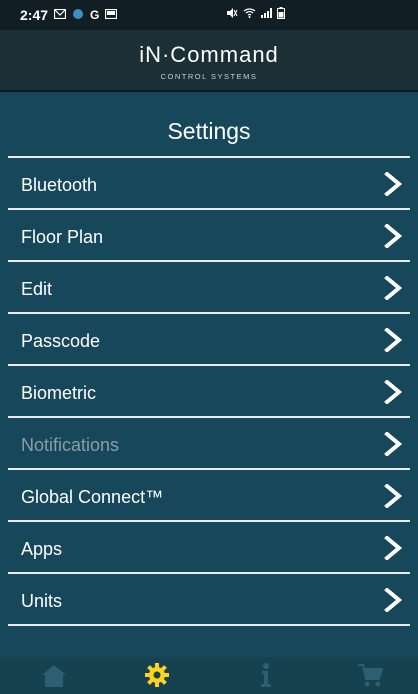 This screenshot has width=418, height=694. Describe the element at coordinates (59, 185) in the screenshot. I see `menu-item-label: Bluetooth` at that location.